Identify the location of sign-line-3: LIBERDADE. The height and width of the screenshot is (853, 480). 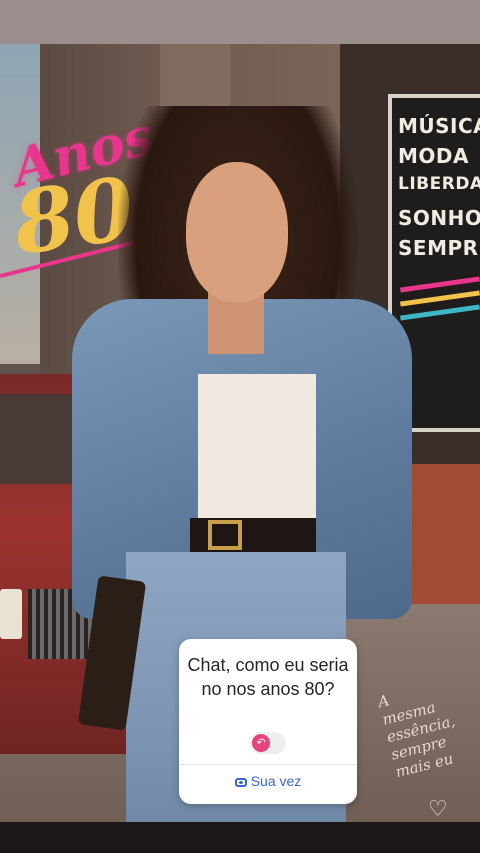
(439, 184).